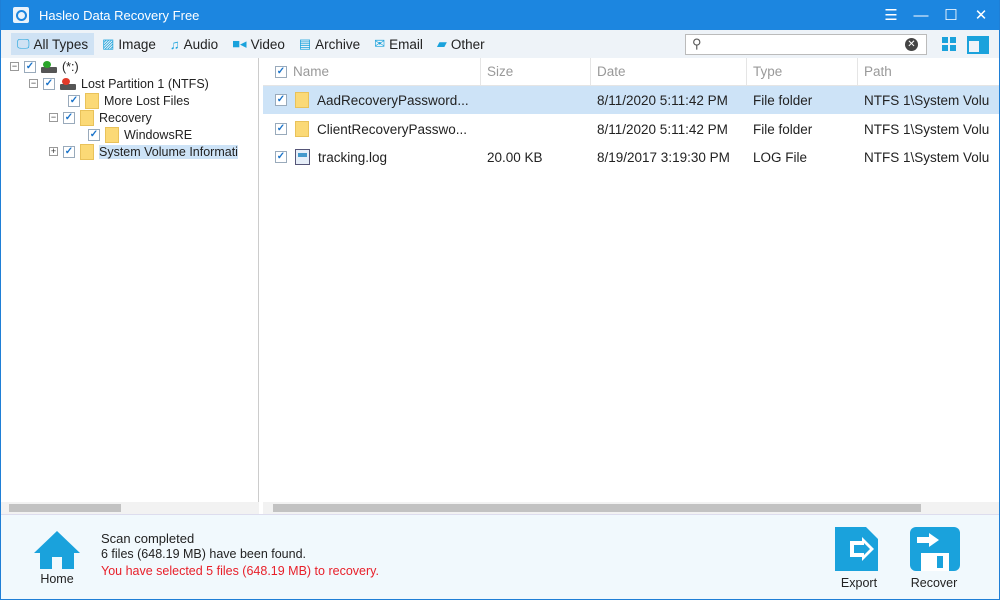 The width and height of the screenshot is (1000, 600). I want to click on tree-node-more-lost-files: ✓ More Lost Files, so click(128, 100).